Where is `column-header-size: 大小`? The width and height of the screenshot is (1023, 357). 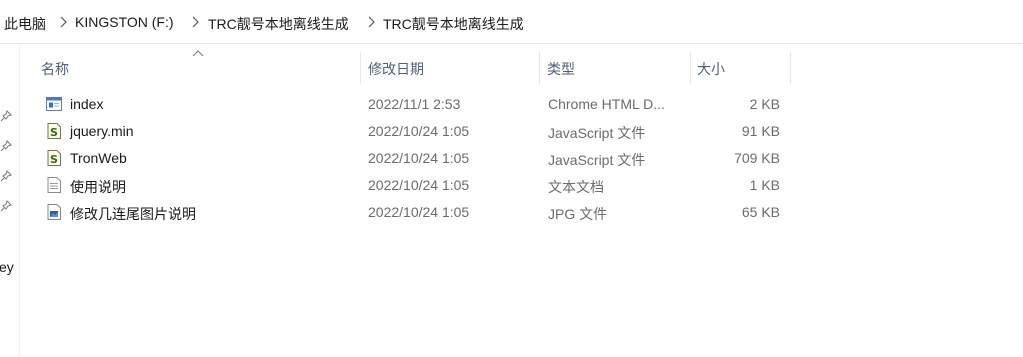
column-header-size: 大小 is located at coordinates (740, 68).